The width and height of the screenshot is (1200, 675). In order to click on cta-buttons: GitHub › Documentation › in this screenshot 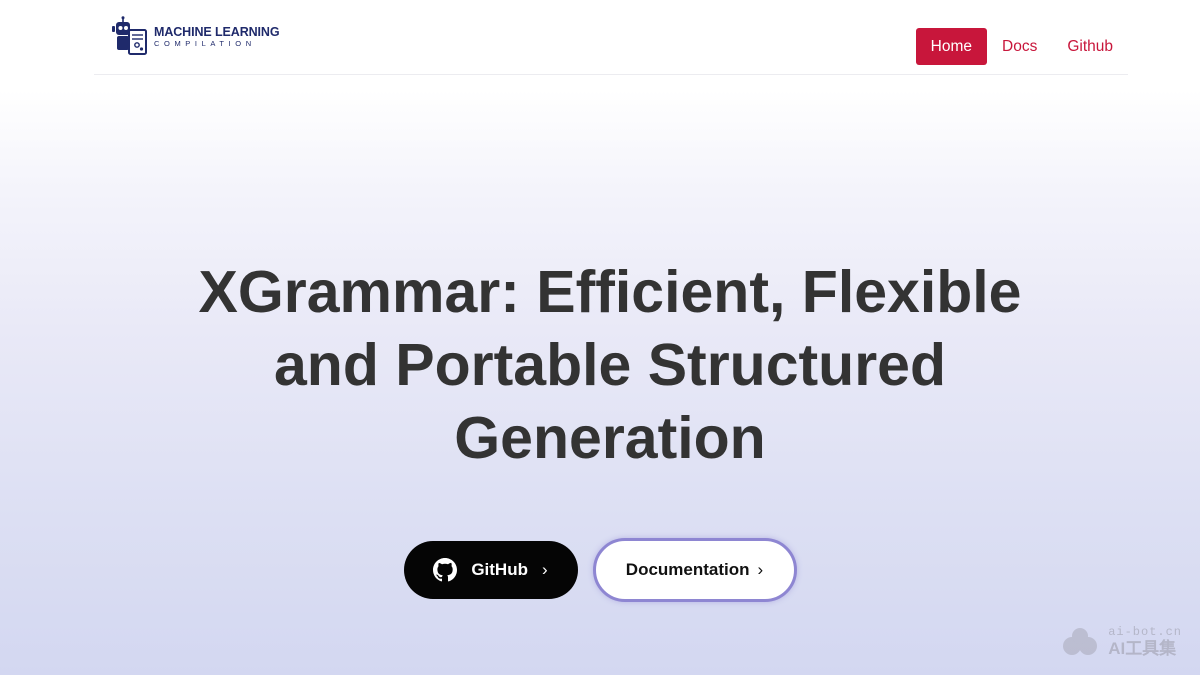, I will do `click(600, 570)`.